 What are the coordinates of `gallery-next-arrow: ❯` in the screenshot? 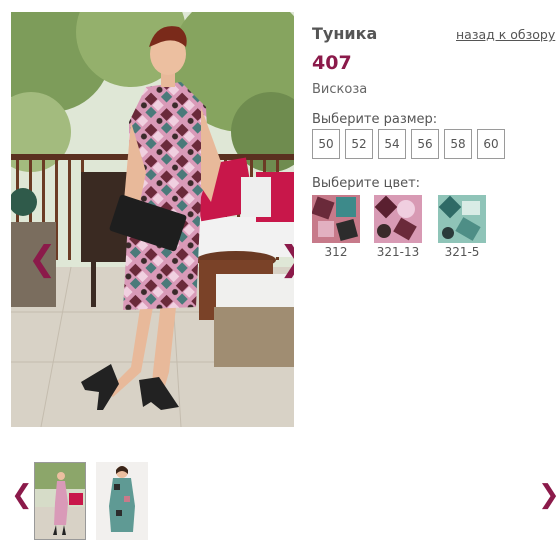 It's located at (286, 262).